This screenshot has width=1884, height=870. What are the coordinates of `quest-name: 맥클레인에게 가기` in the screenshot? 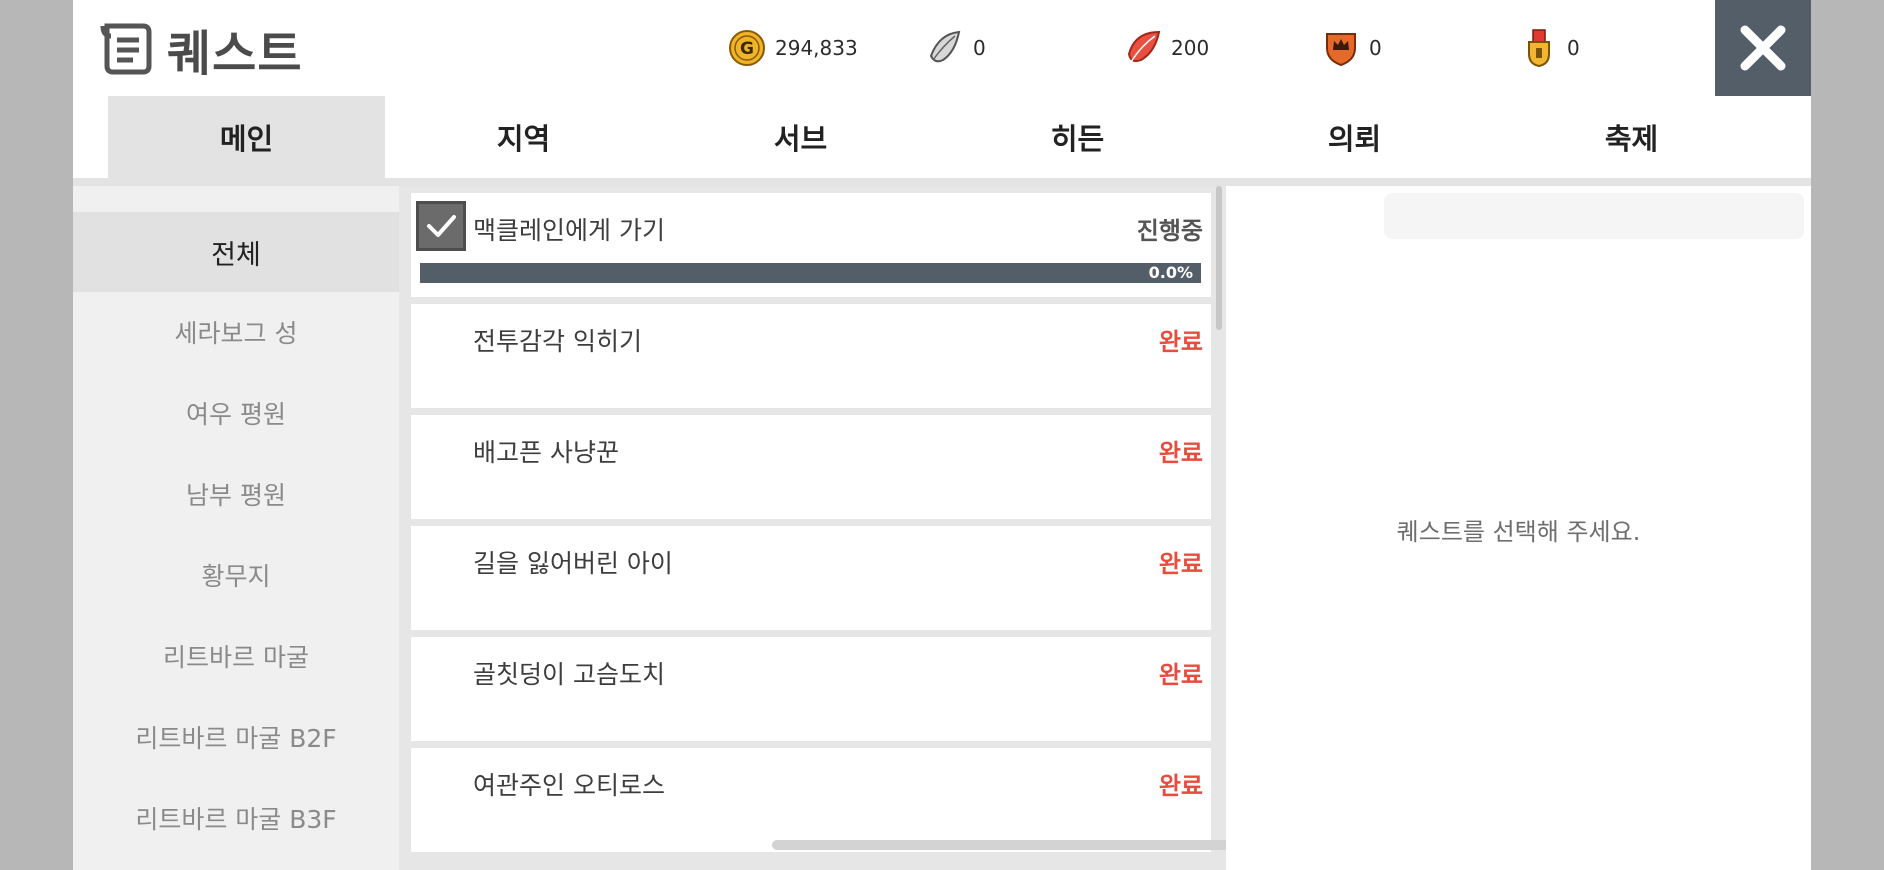 It's located at (569, 230).